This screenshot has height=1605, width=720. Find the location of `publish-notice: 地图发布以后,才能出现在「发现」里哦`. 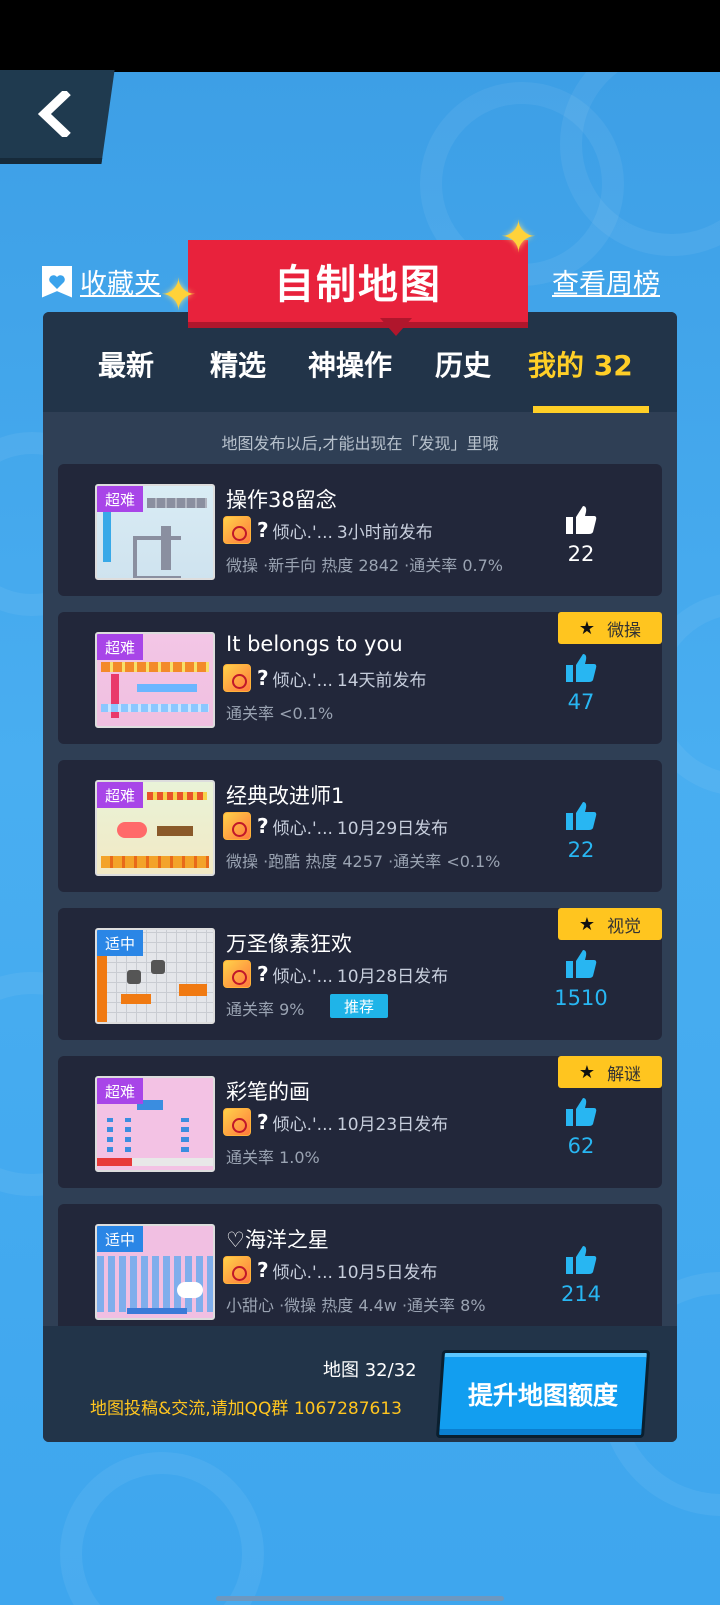

publish-notice: 地图发布以后,才能出现在「发现」里哦 is located at coordinates (360, 443).